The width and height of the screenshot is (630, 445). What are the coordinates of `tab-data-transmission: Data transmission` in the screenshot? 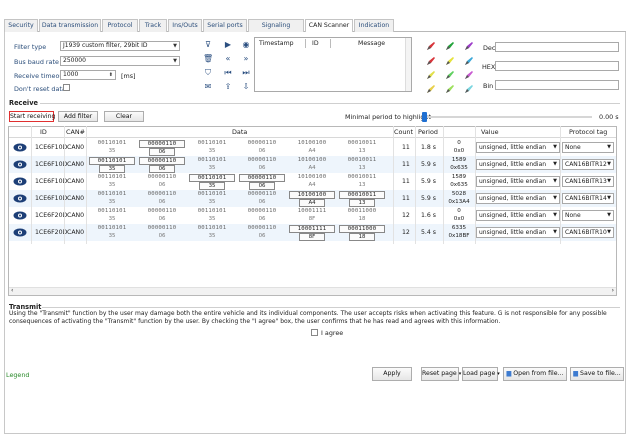 It's located at (70, 25).